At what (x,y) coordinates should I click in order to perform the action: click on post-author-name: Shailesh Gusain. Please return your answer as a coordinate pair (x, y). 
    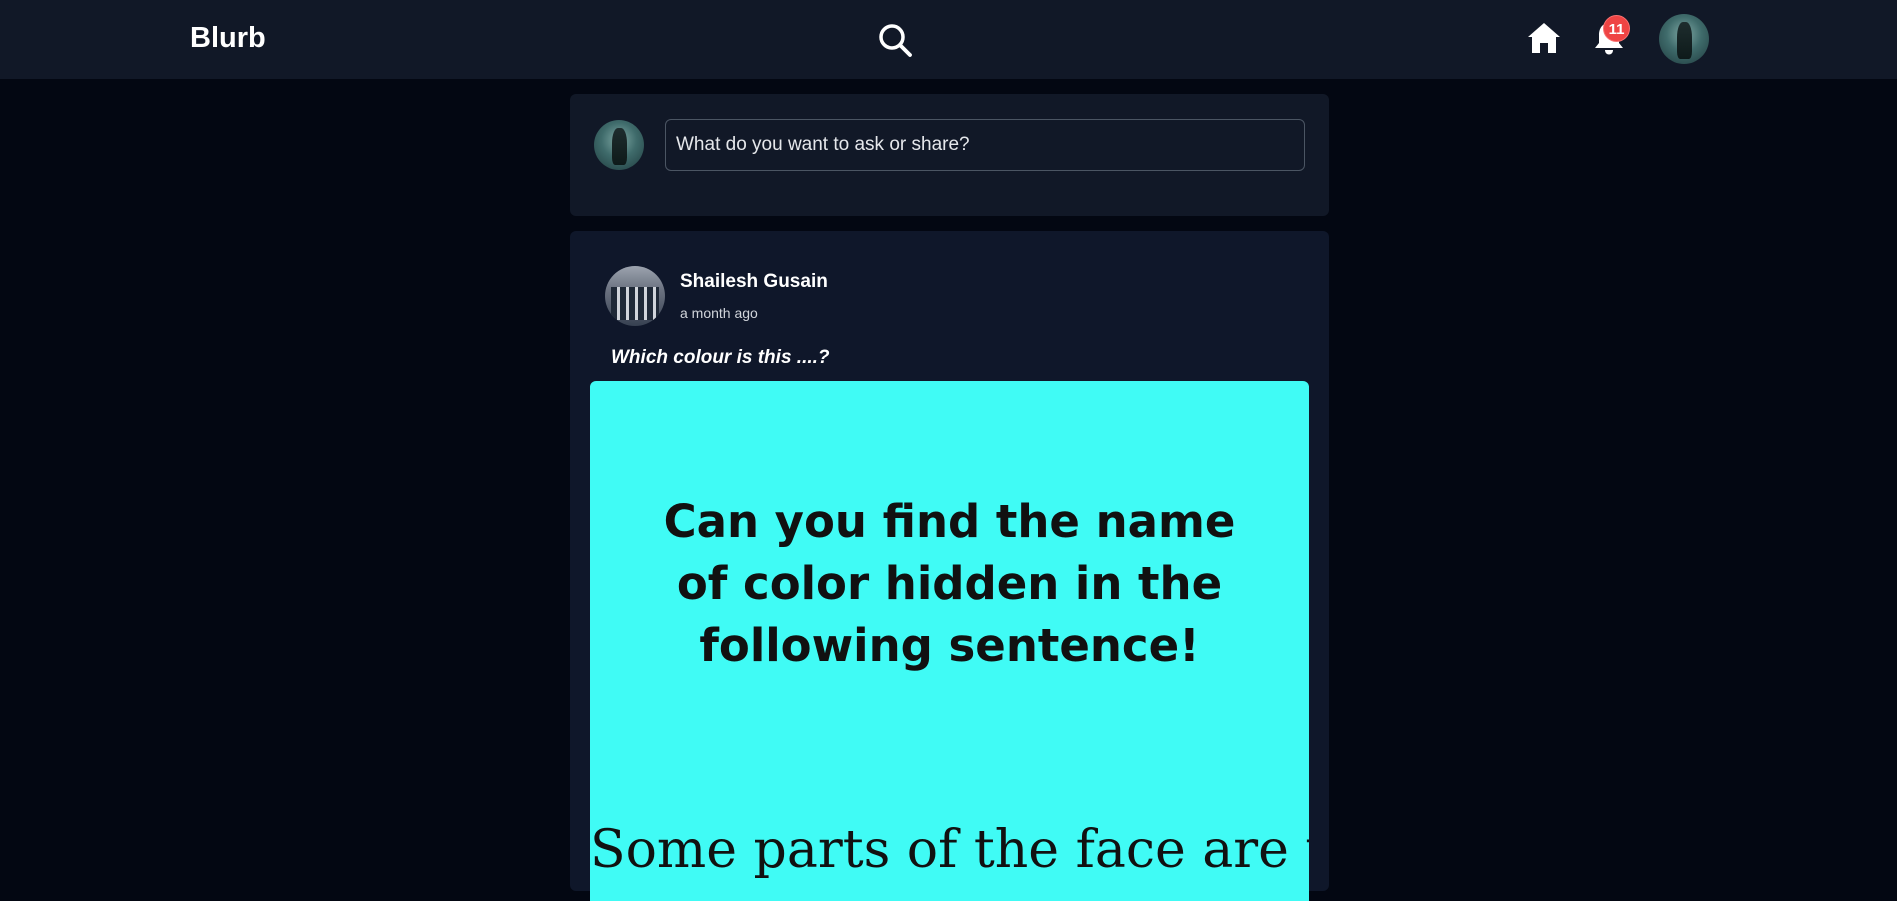
    Looking at the image, I should click on (754, 282).